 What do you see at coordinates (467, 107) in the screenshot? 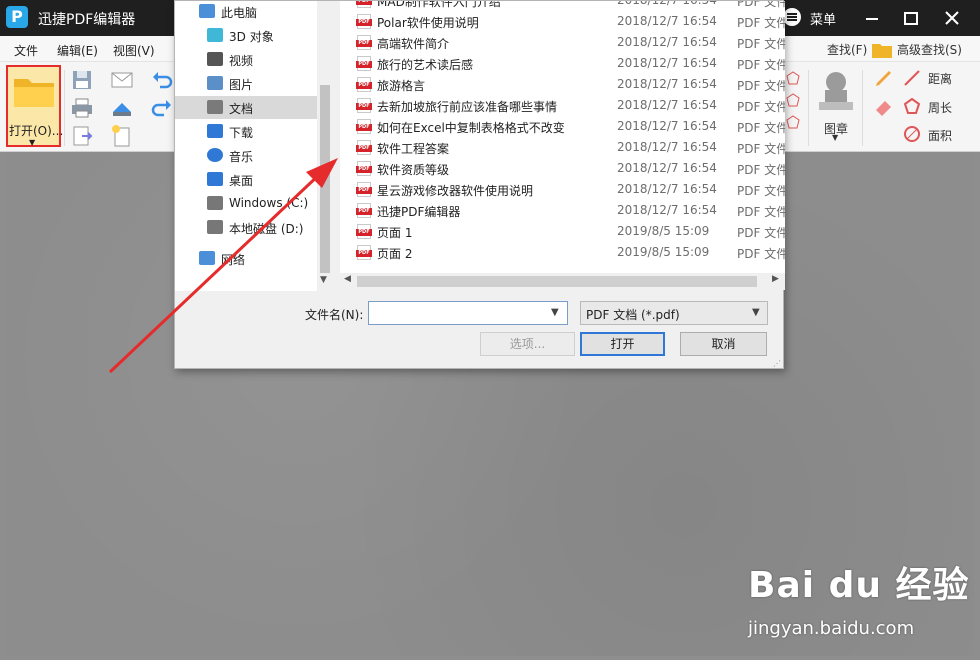
I see `file-name: 去新加坡旅行前应该准备哪些事情` at bounding box center [467, 107].